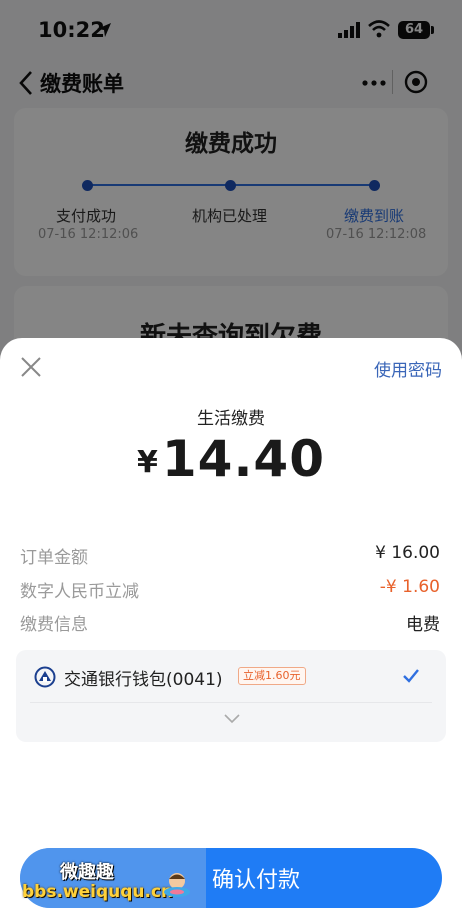 This screenshot has height=920, width=462. Describe the element at coordinates (177, 885) in the screenshot. I see `watermark-mascot-icon` at that location.